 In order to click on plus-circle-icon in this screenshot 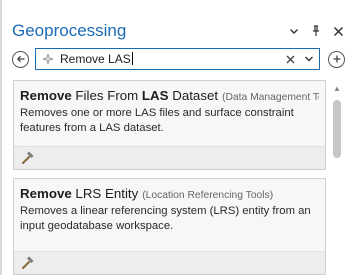, I will do `click(336, 59)`.